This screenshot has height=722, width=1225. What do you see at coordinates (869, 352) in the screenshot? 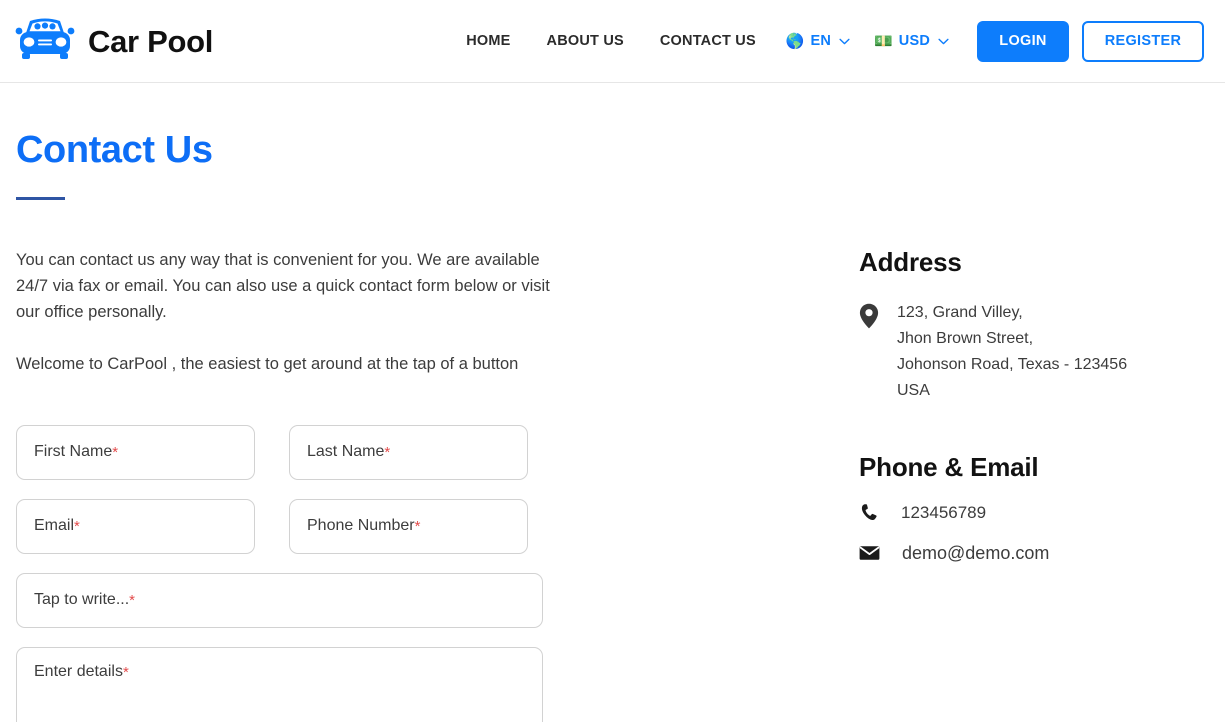
I see `map-pin-icon` at bounding box center [869, 352].